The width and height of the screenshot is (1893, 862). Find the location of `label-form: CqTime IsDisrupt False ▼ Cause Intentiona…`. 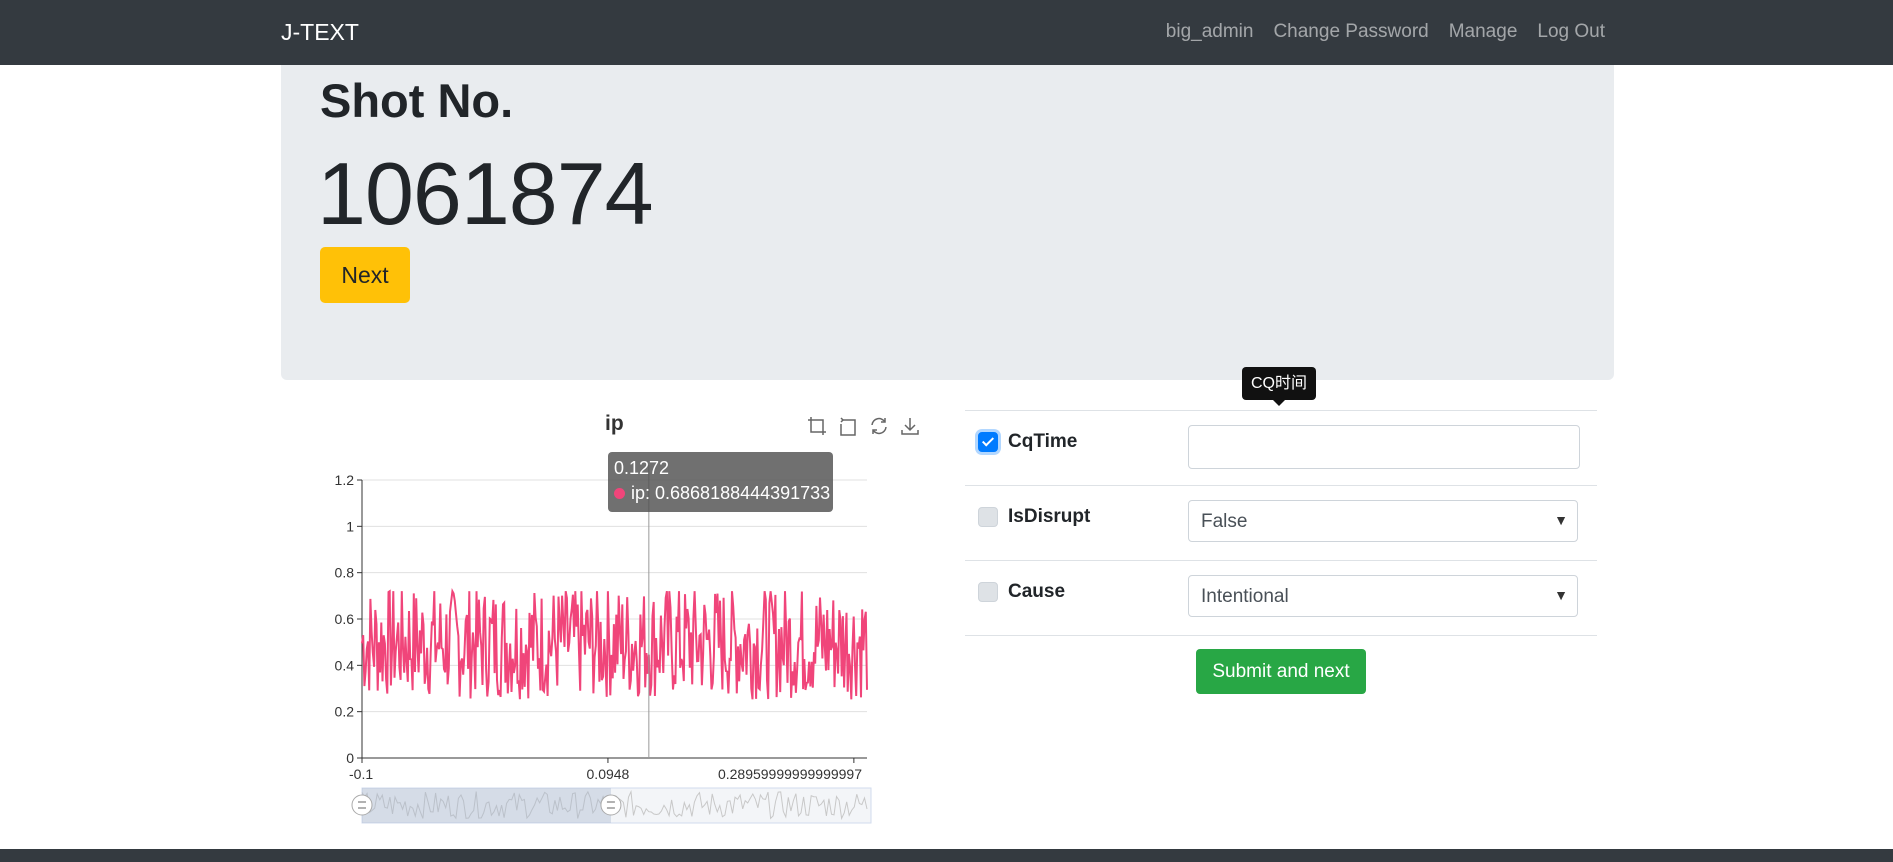

label-form: CqTime IsDisrupt False ▼ Cause Intentiona… is located at coordinates (1281, 523).